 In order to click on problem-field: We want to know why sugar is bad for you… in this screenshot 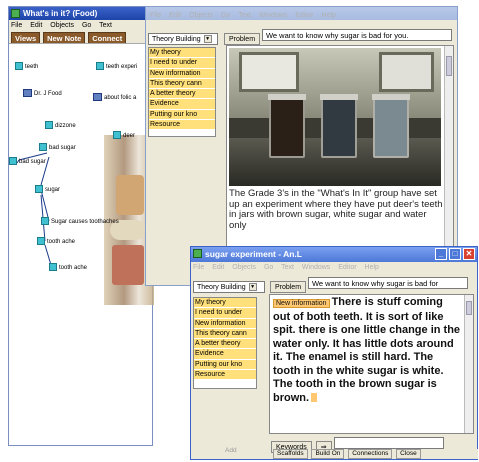, I will do `click(356, 35)`.